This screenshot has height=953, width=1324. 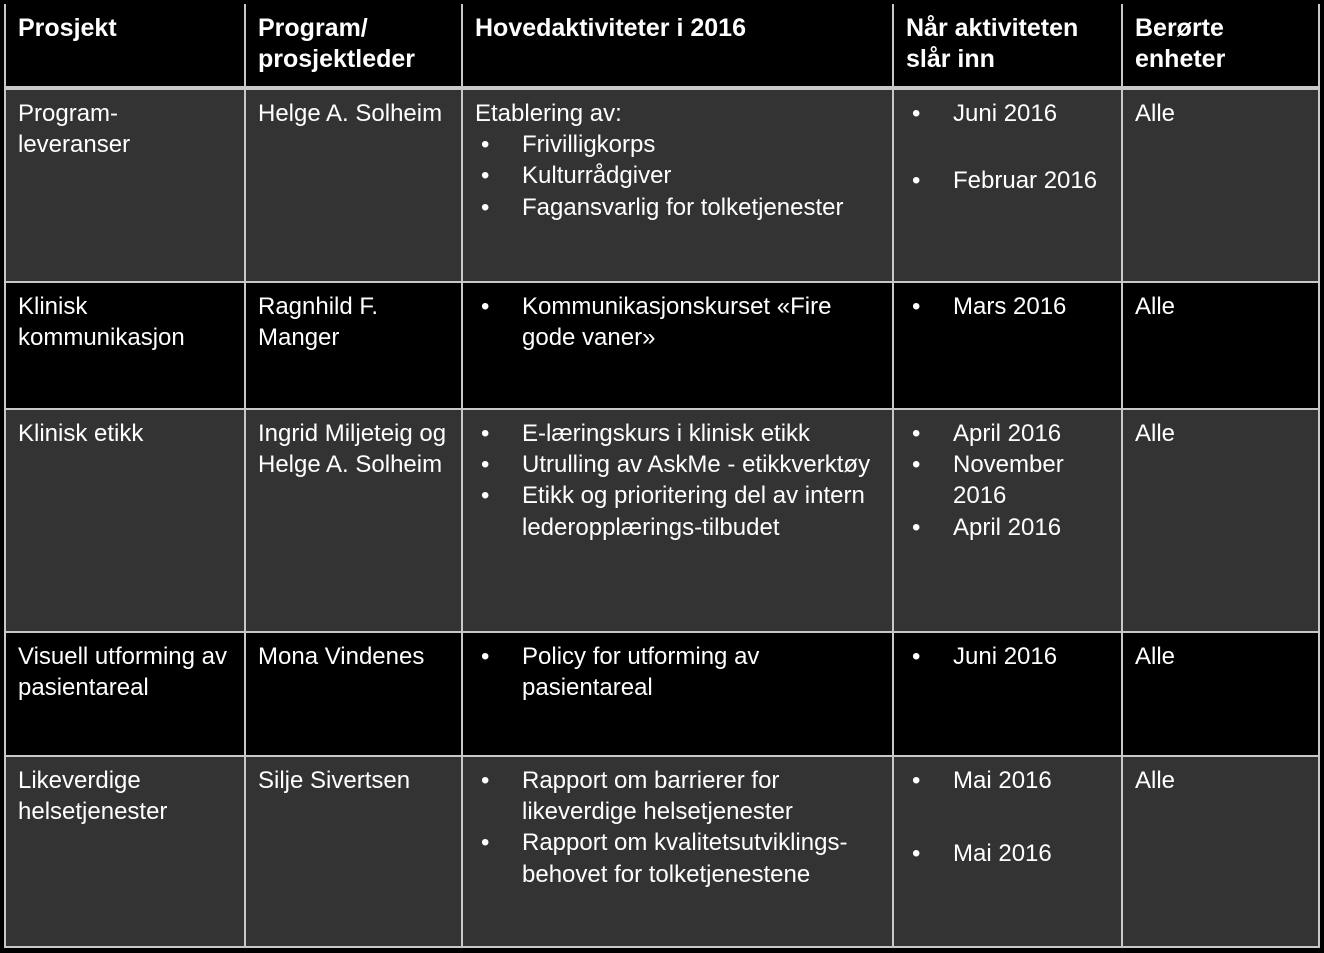 What do you see at coordinates (676, 46) in the screenshot?
I see `column-header-hovedaktiviteter: Hovedaktiviteter i 2016` at bounding box center [676, 46].